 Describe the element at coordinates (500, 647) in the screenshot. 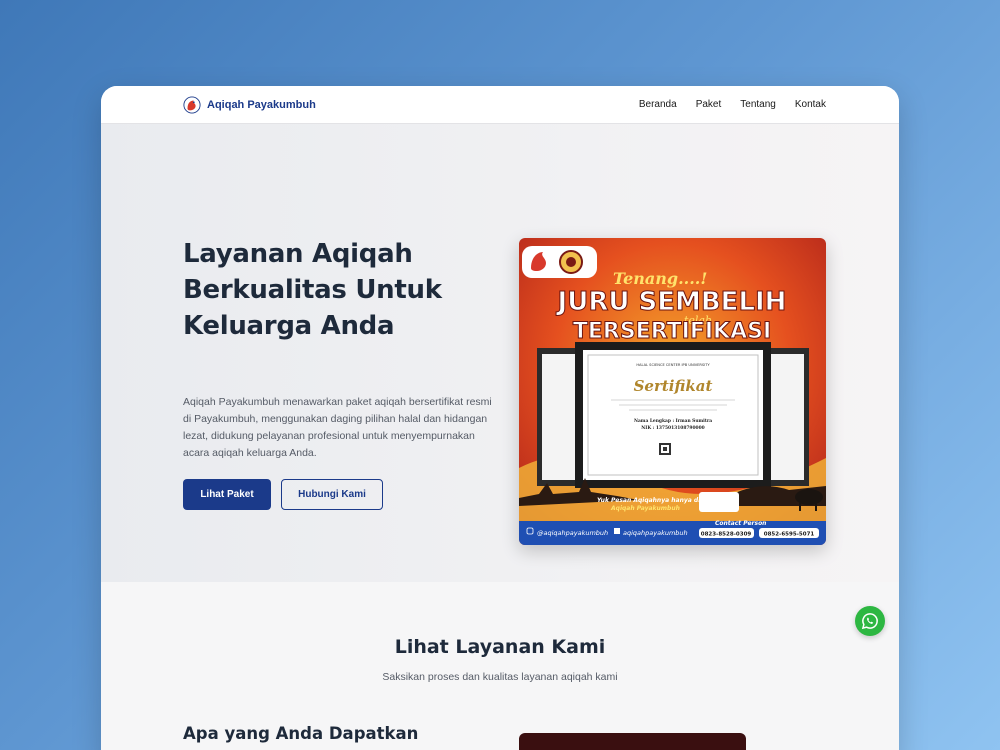

I see `services-title: Lihat Layanan Kami` at that location.